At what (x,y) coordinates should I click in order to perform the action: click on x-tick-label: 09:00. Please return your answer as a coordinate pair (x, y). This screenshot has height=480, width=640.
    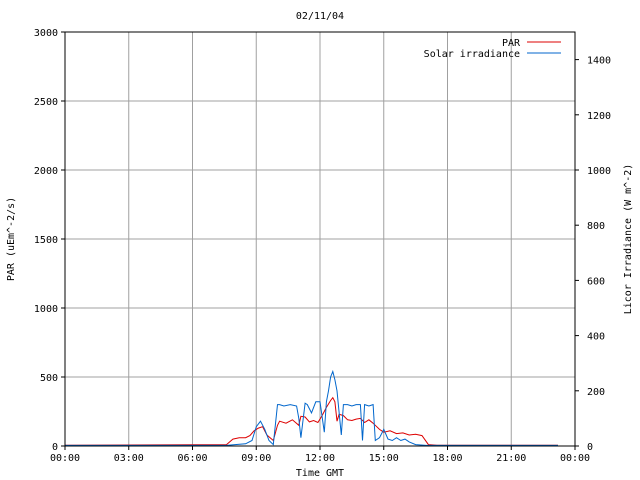
    Looking at the image, I should click on (256, 458).